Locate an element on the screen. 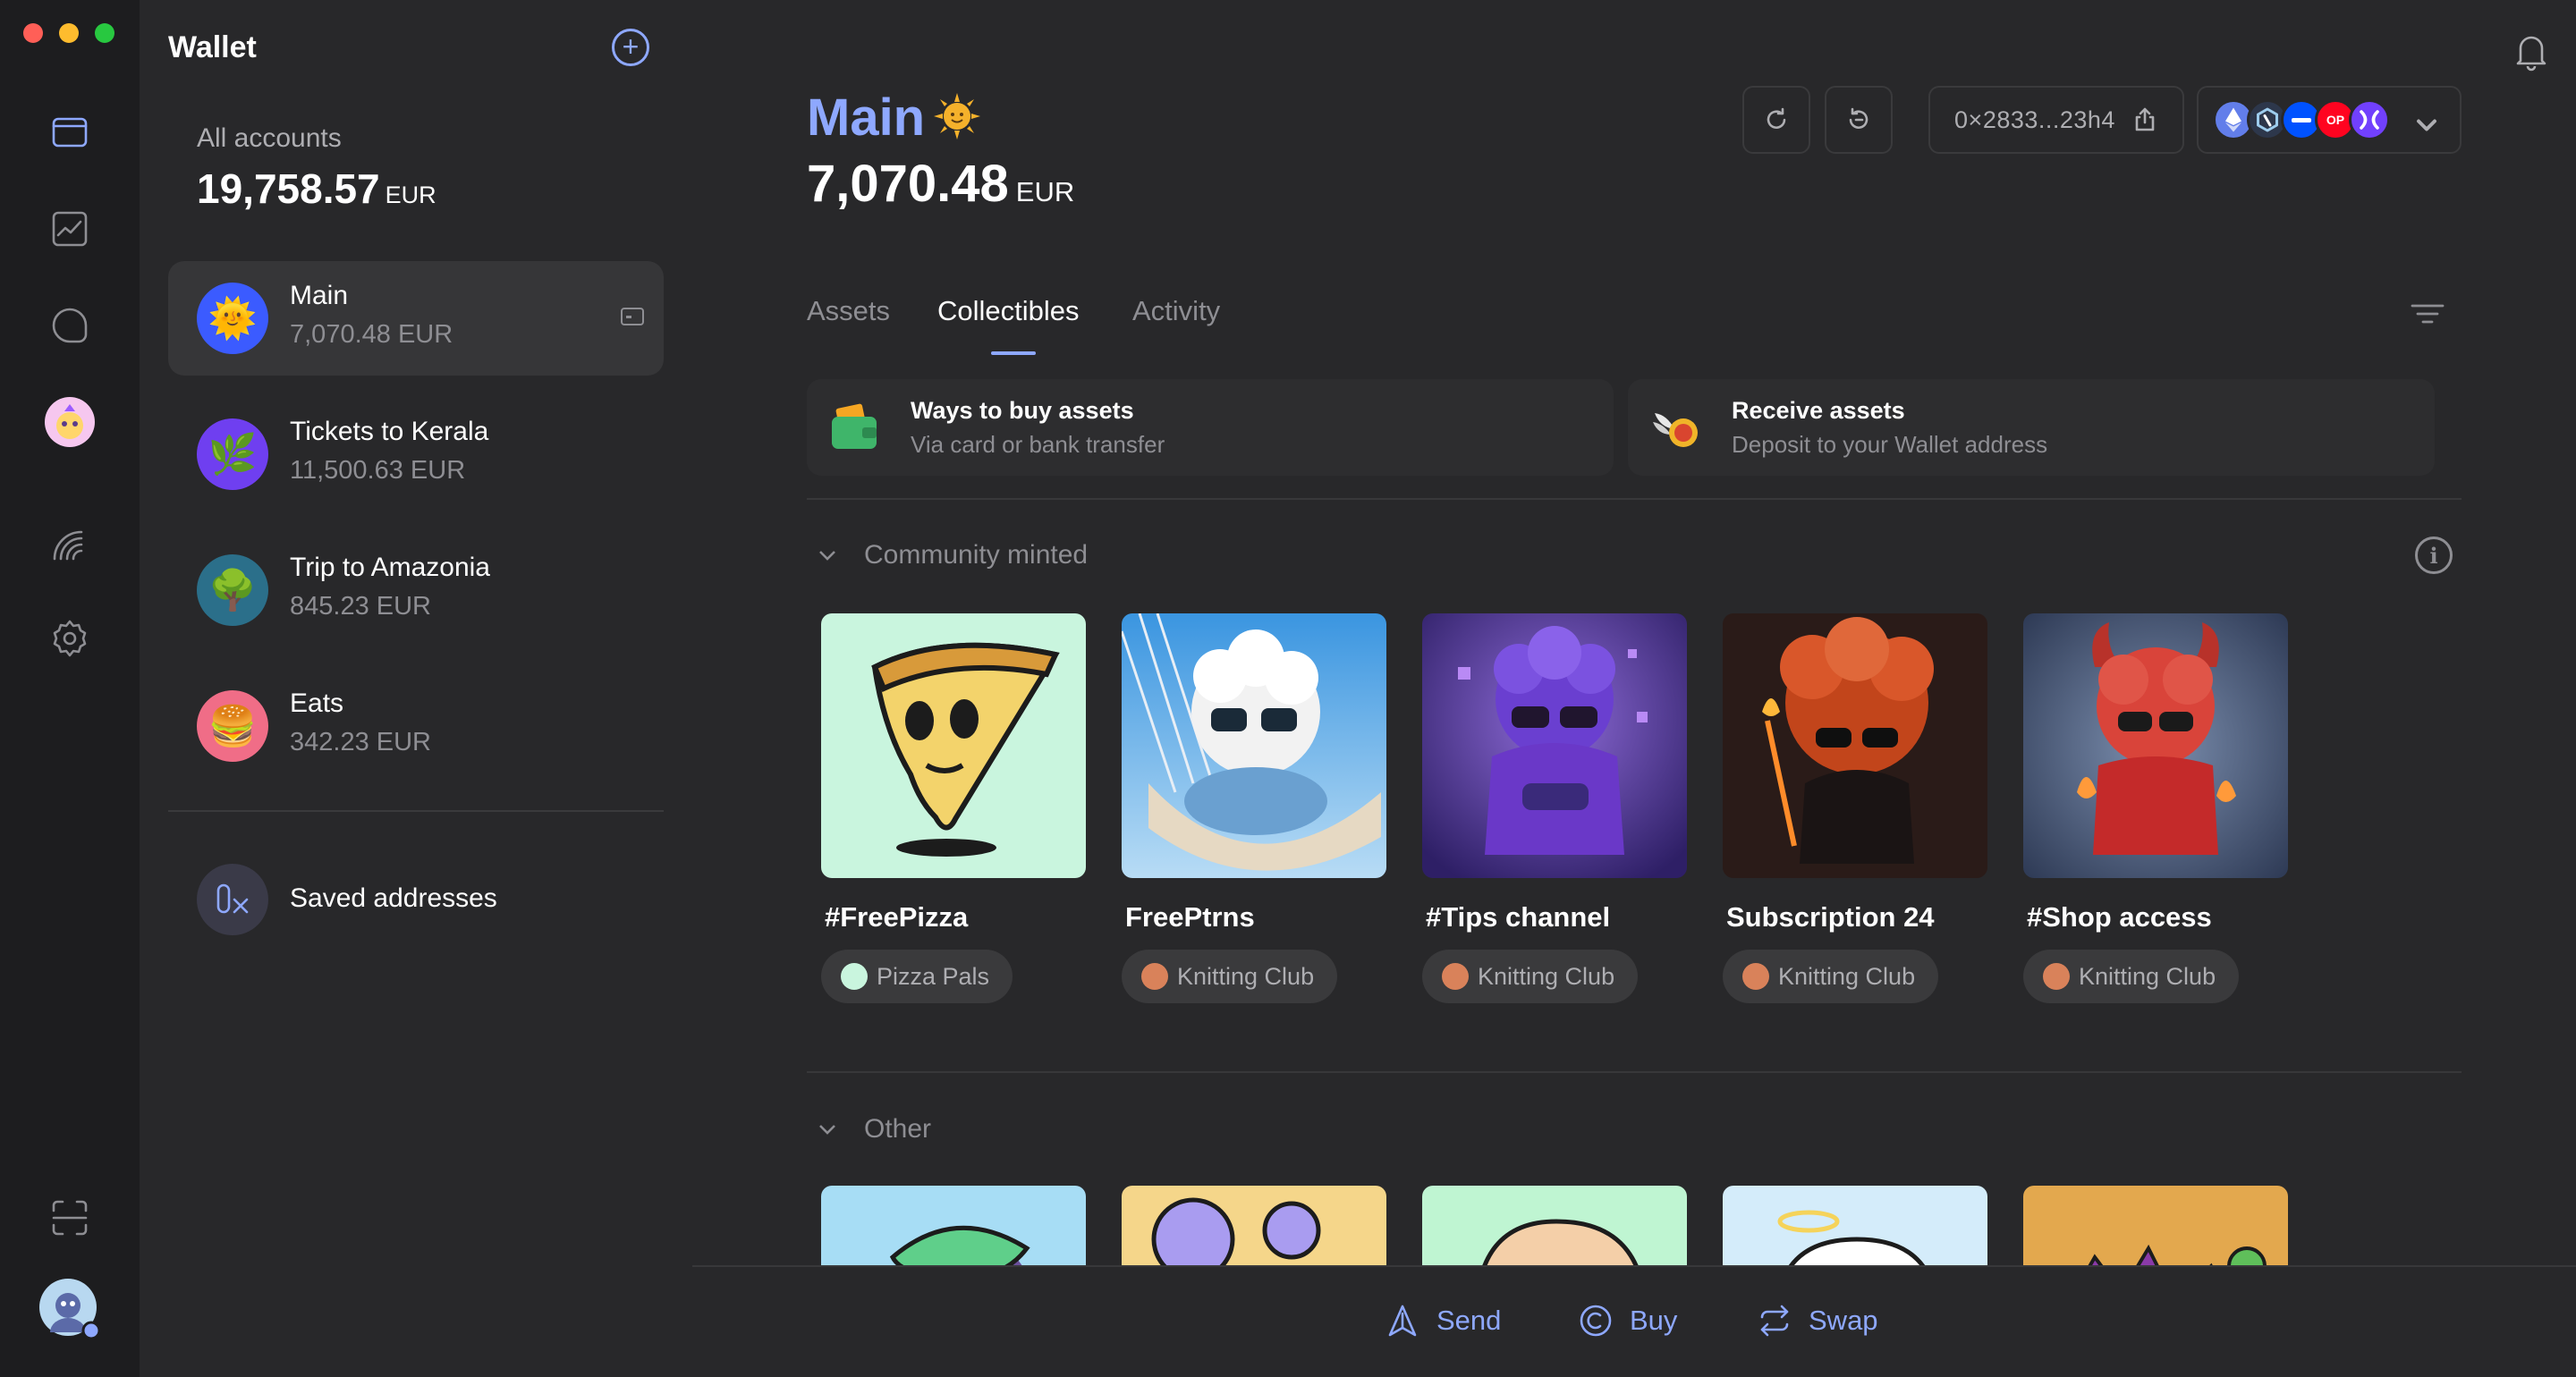  bottom-action-bar: Send Buy Swap is located at coordinates (1634, 1321).